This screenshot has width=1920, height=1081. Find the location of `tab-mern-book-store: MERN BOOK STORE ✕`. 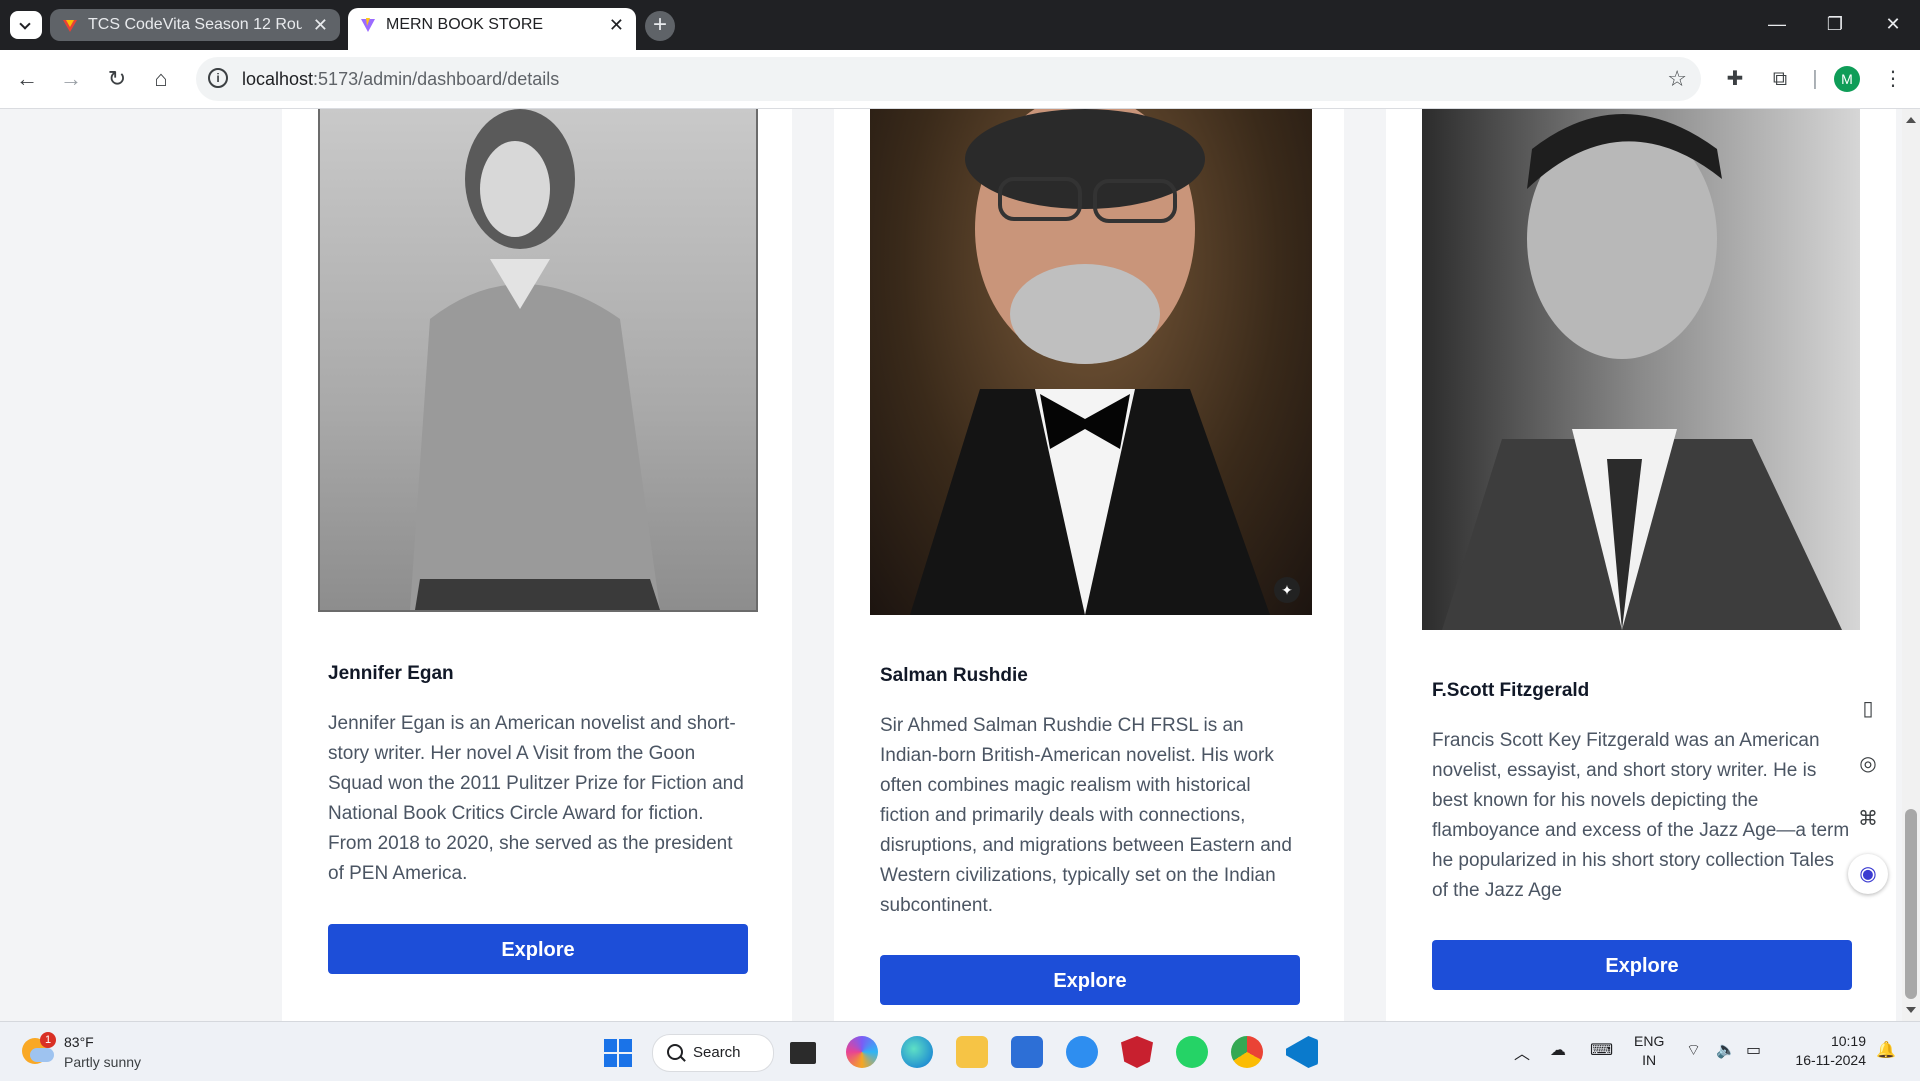

tab-mern-book-store: MERN BOOK STORE ✕ is located at coordinates (492, 29).